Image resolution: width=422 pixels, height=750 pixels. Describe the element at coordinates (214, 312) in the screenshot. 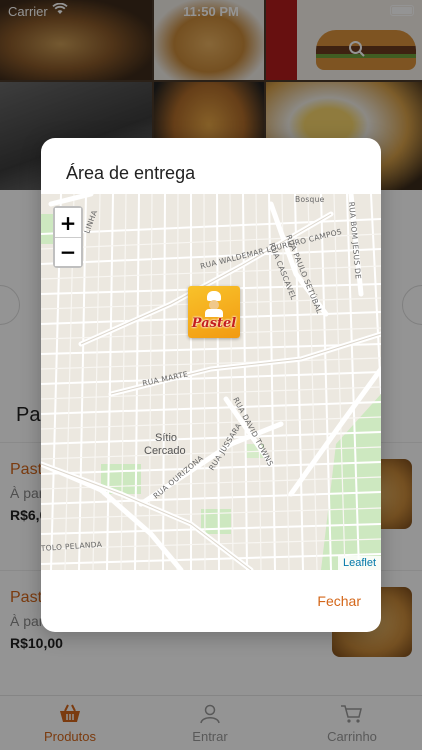

I see `store-marker: Pastel` at that location.